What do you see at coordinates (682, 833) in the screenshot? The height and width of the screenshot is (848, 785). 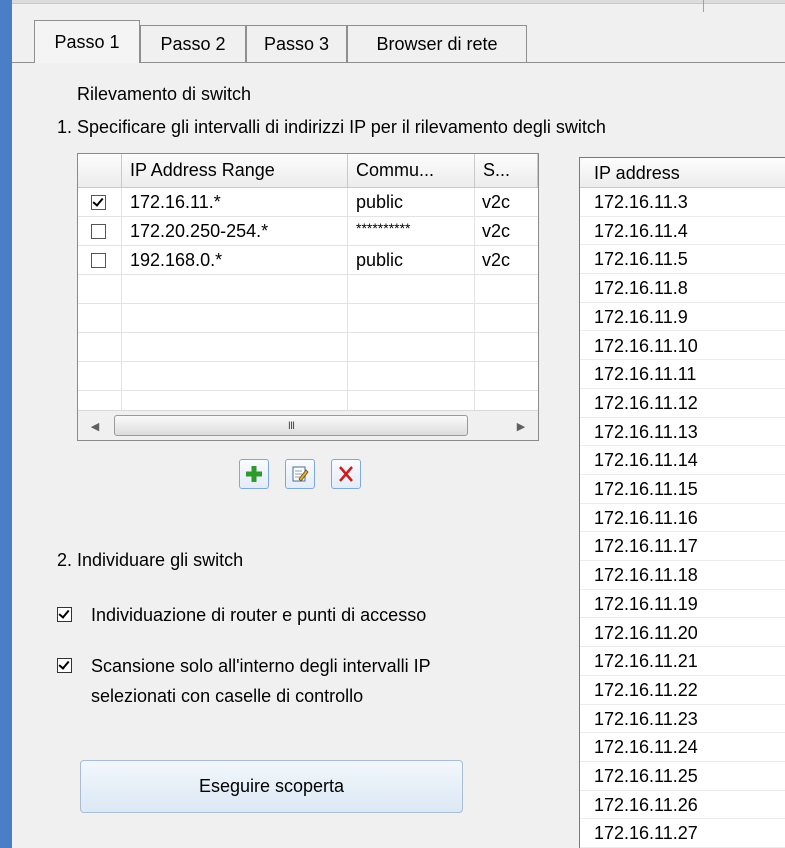 I see `list-item: 172.16.11.27` at bounding box center [682, 833].